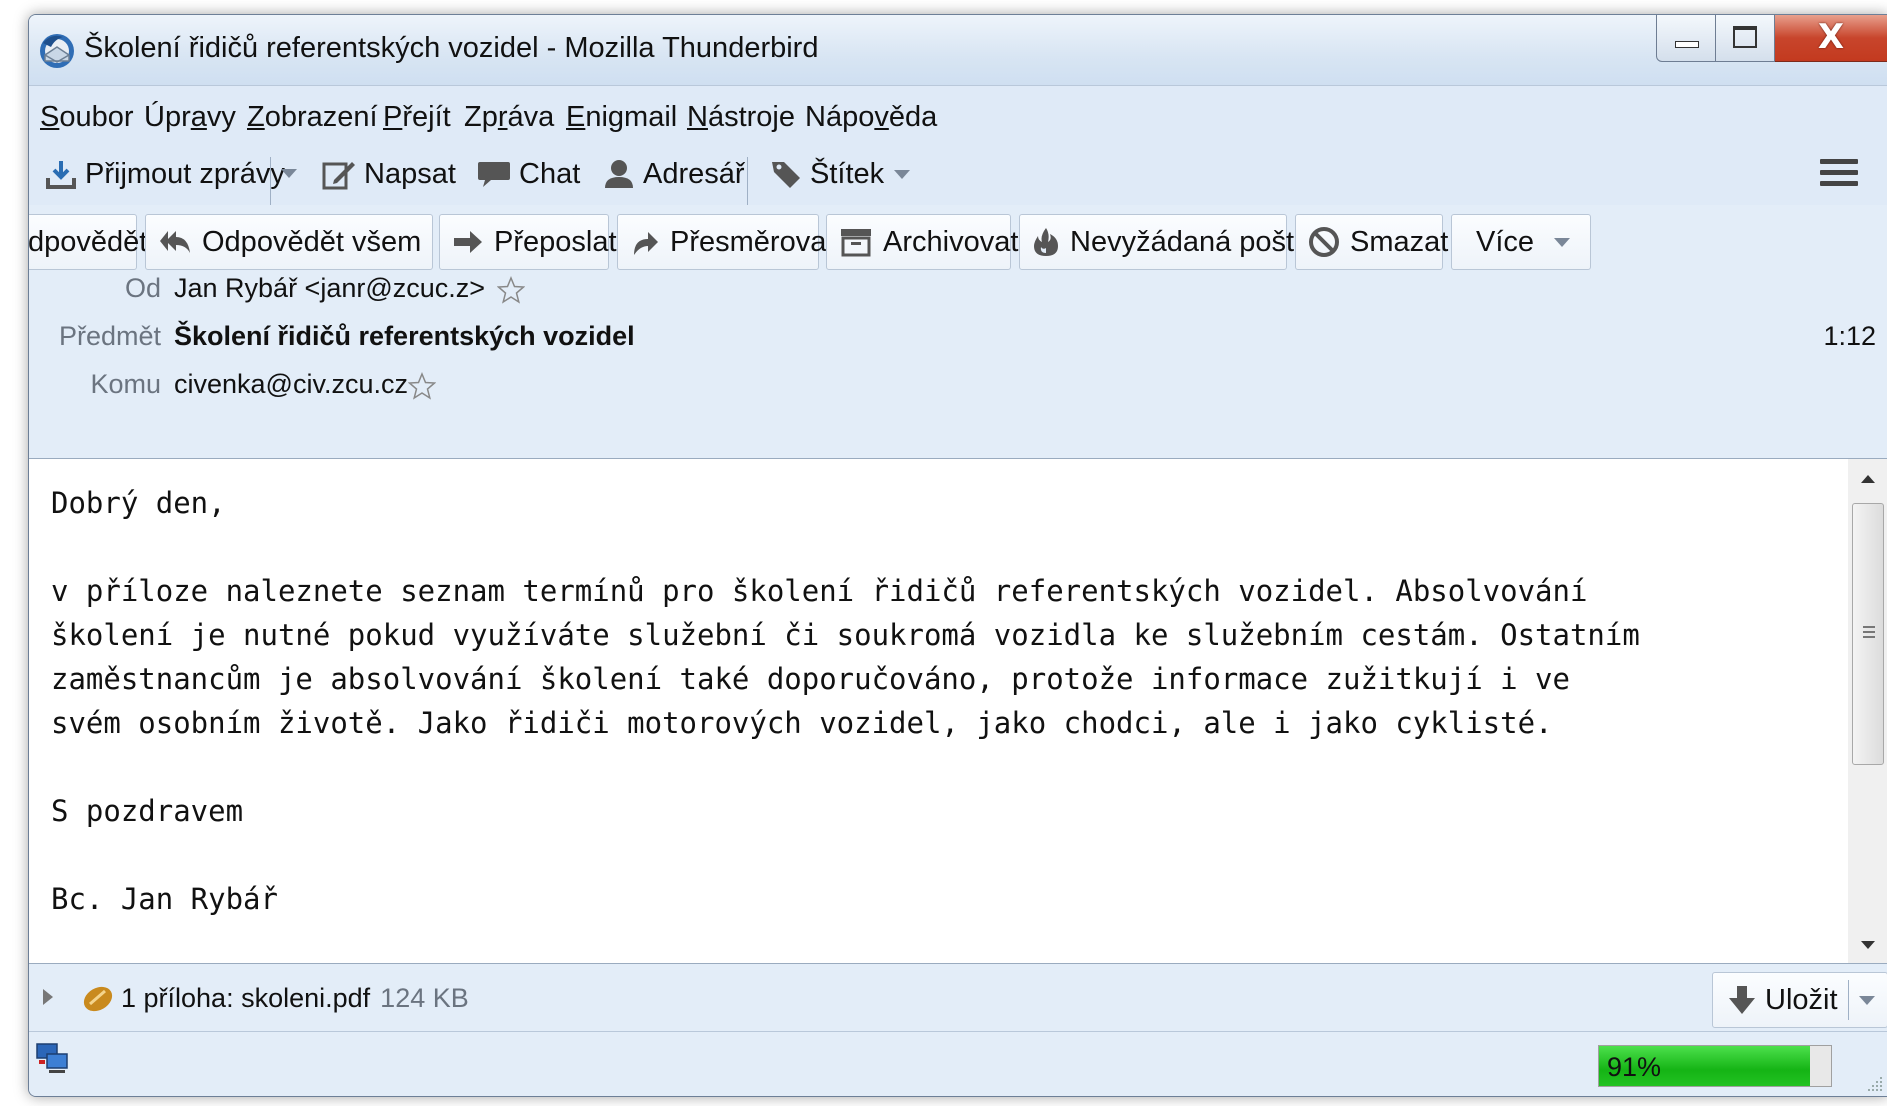  What do you see at coordinates (550, 173) in the screenshot?
I see `chat-label: Chat` at bounding box center [550, 173].